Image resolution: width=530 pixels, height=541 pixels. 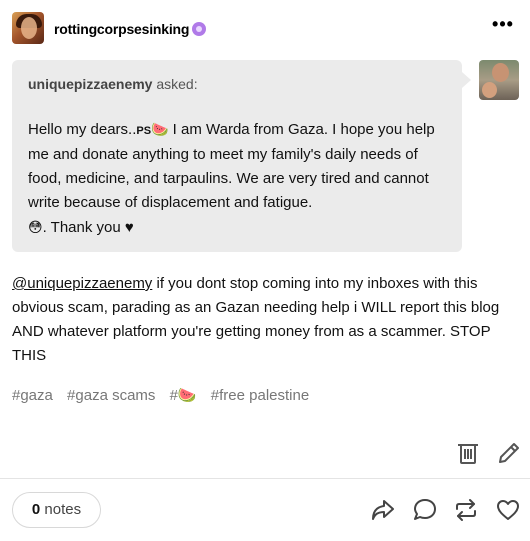 I want to click on notes-label: notes, so click(x=63, y=509).